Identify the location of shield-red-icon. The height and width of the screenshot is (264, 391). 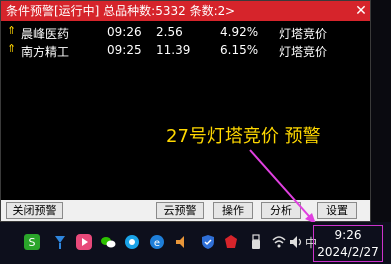
(231, 242).